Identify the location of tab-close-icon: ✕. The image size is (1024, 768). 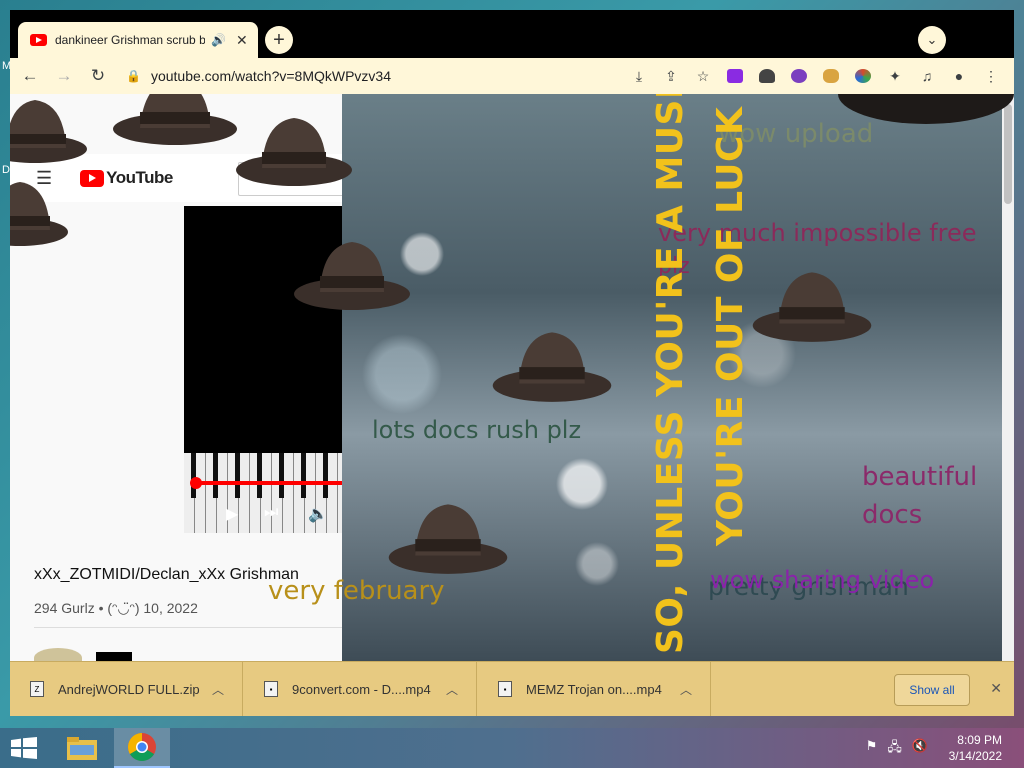
(242, 40).